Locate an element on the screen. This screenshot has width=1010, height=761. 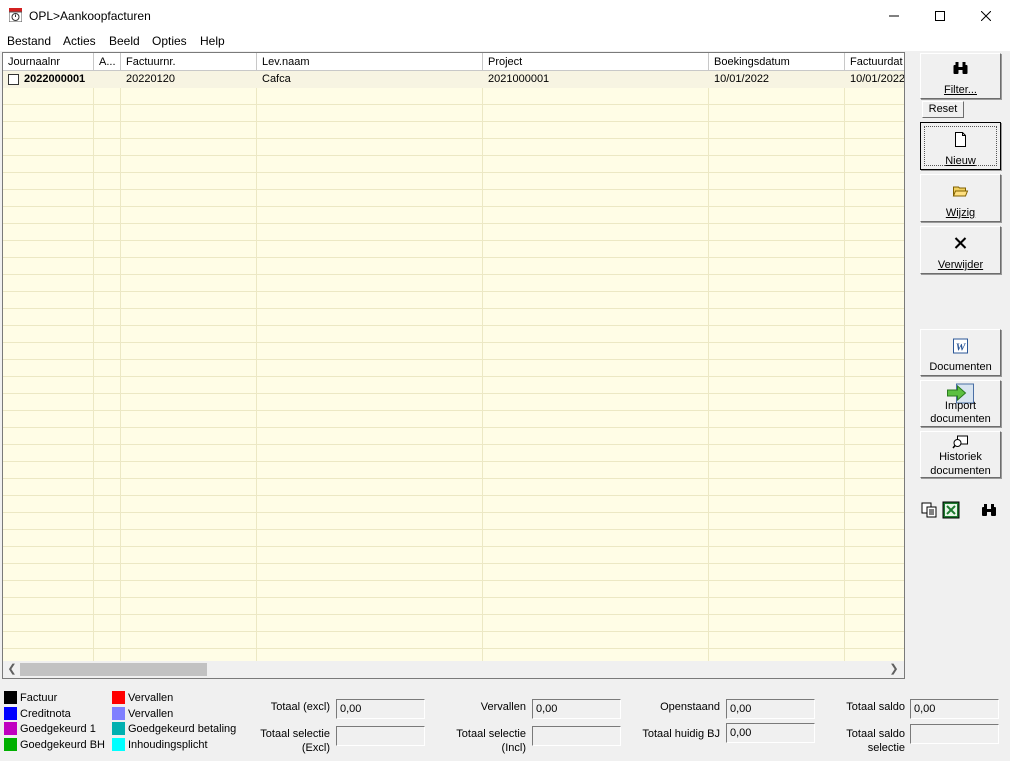
maximize-button is located at coordinates (940, 15).